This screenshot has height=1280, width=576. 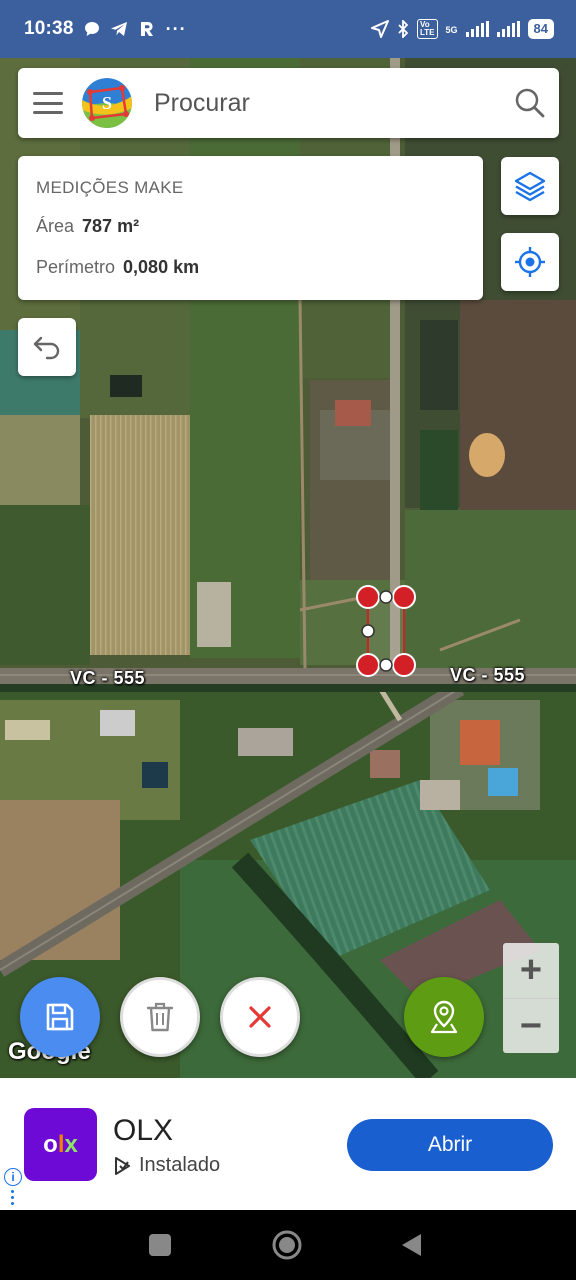 What do you see at coordinates (117, 267) in the screenshot?
I see `perimeter-row: Perímetro 0,080 km` at bounding box center [117, 267].